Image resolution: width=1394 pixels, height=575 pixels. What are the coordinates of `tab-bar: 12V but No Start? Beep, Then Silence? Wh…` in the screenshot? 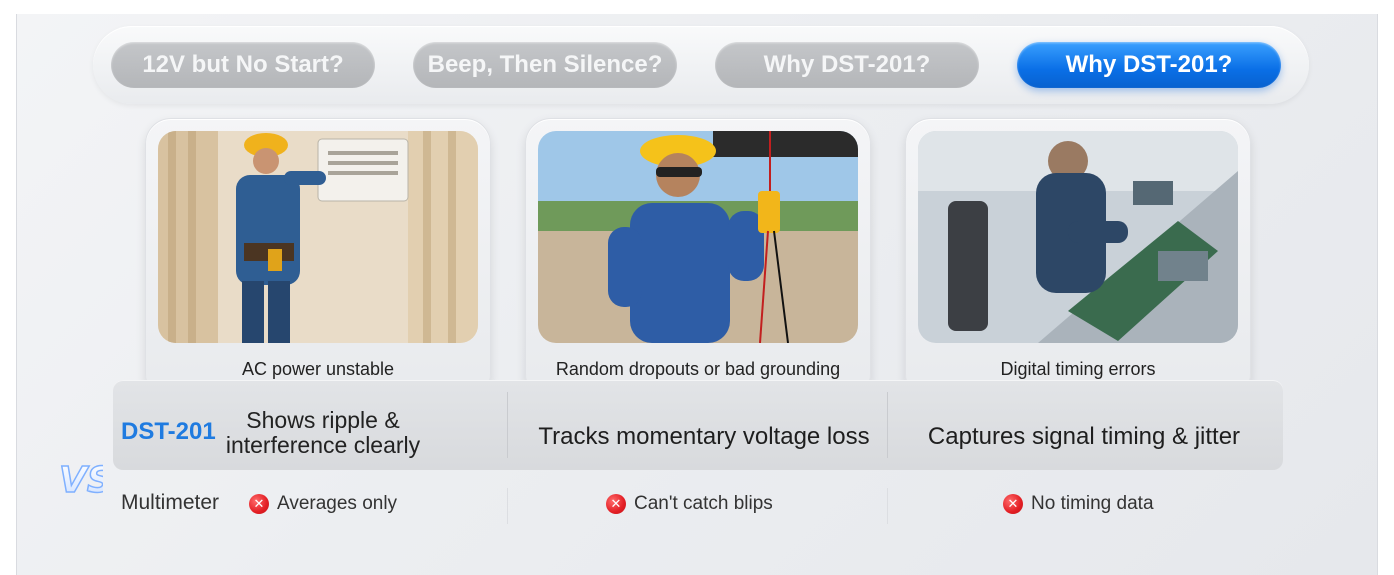 It's located at (701, 65).